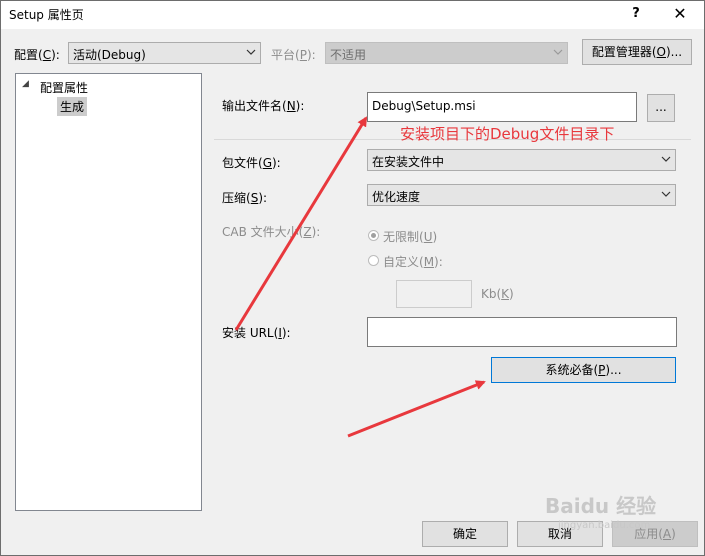  Describe the element at coordinates (434, 294) in the screenshot. I see `cab-size-input` at that location.